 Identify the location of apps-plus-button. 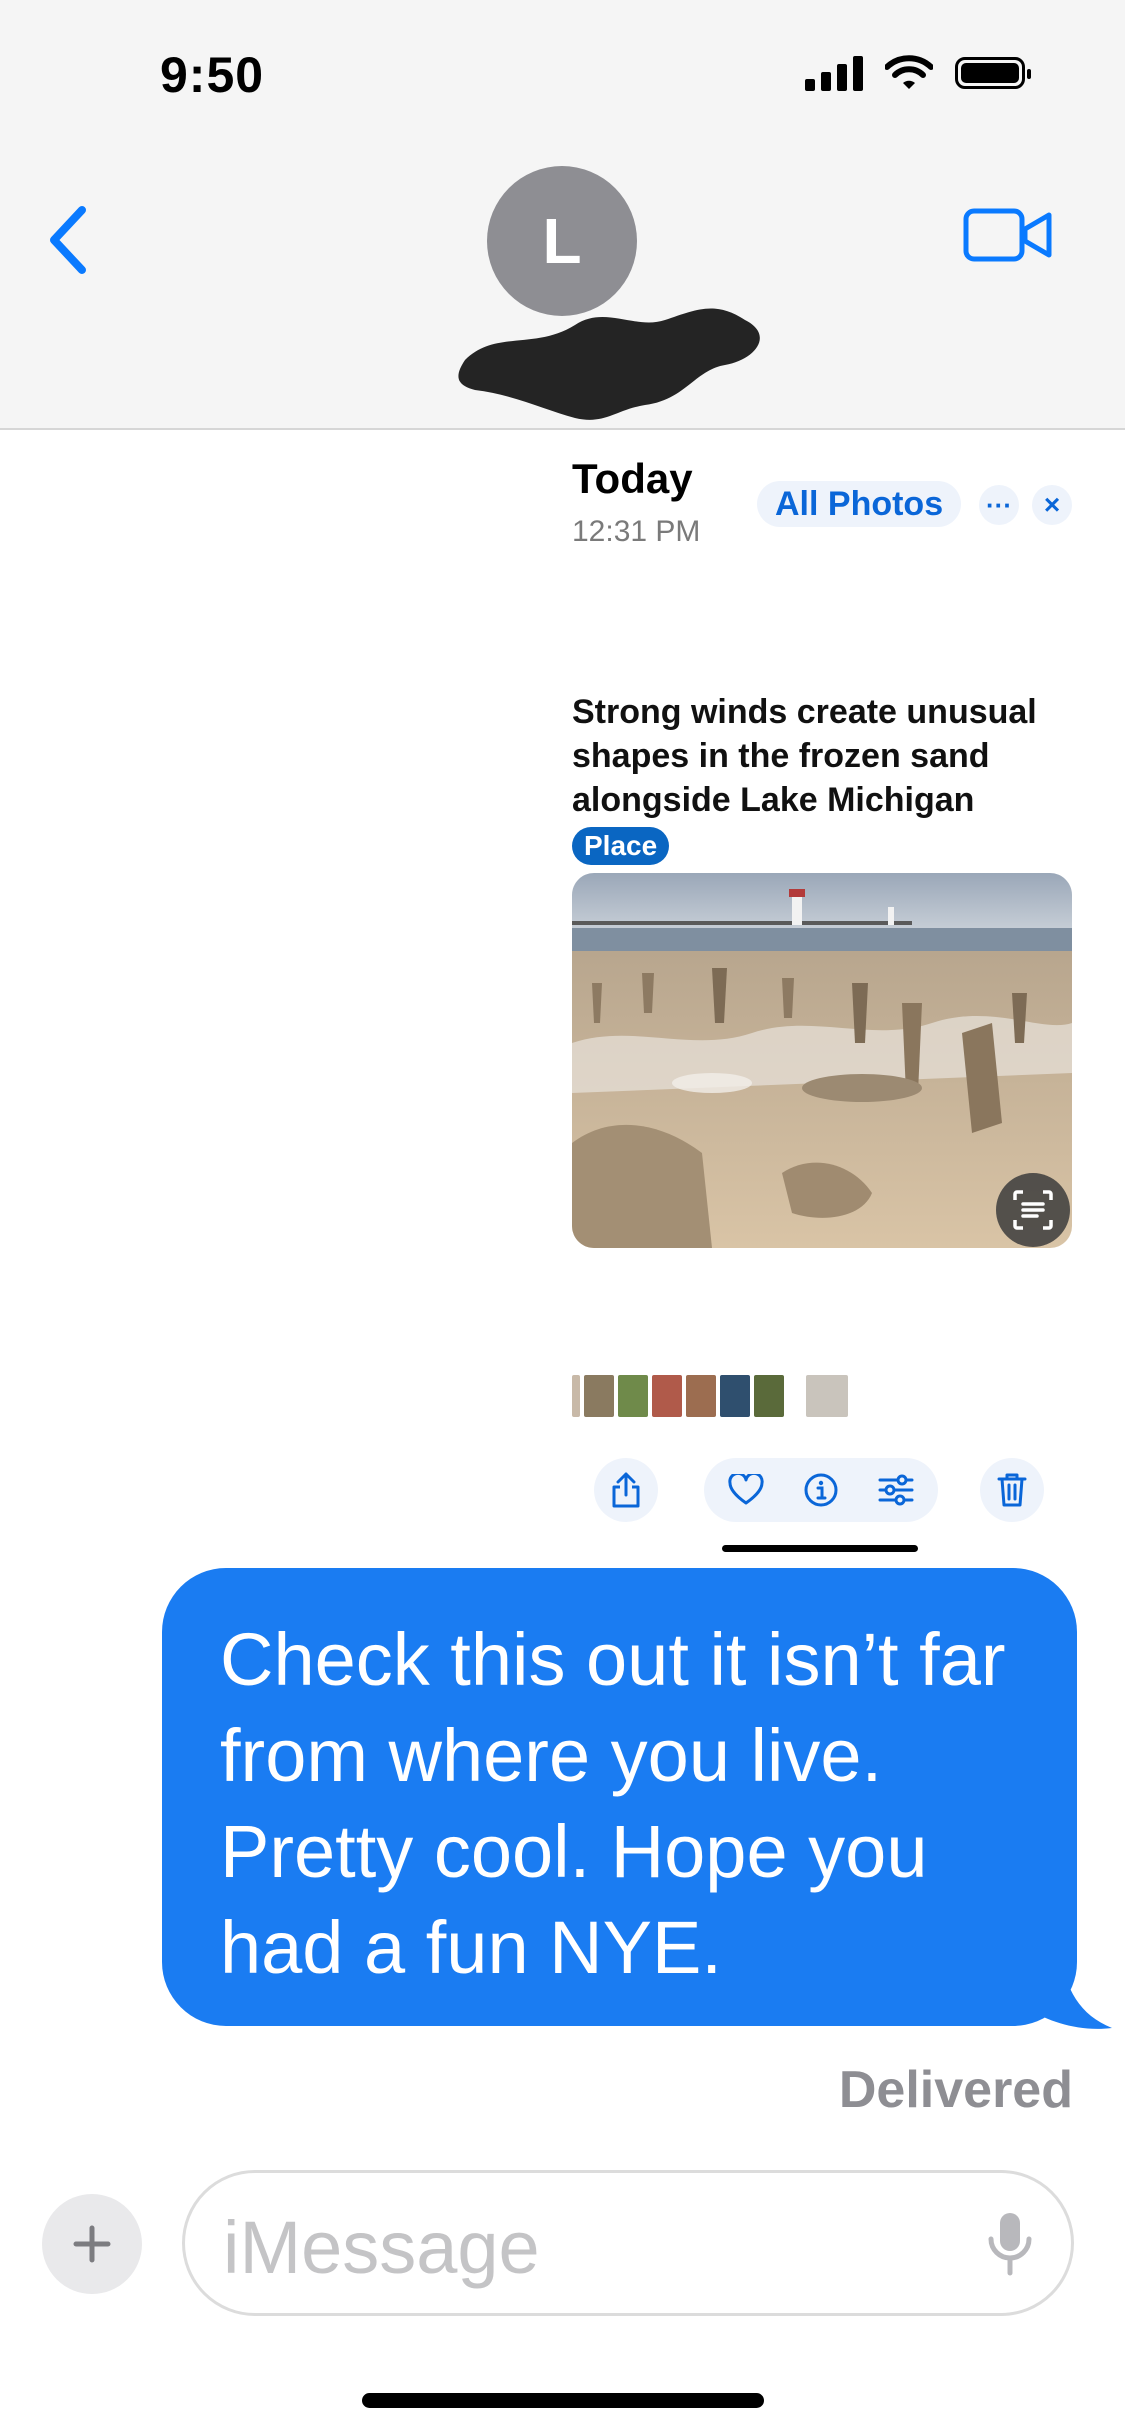
(92, 2244).